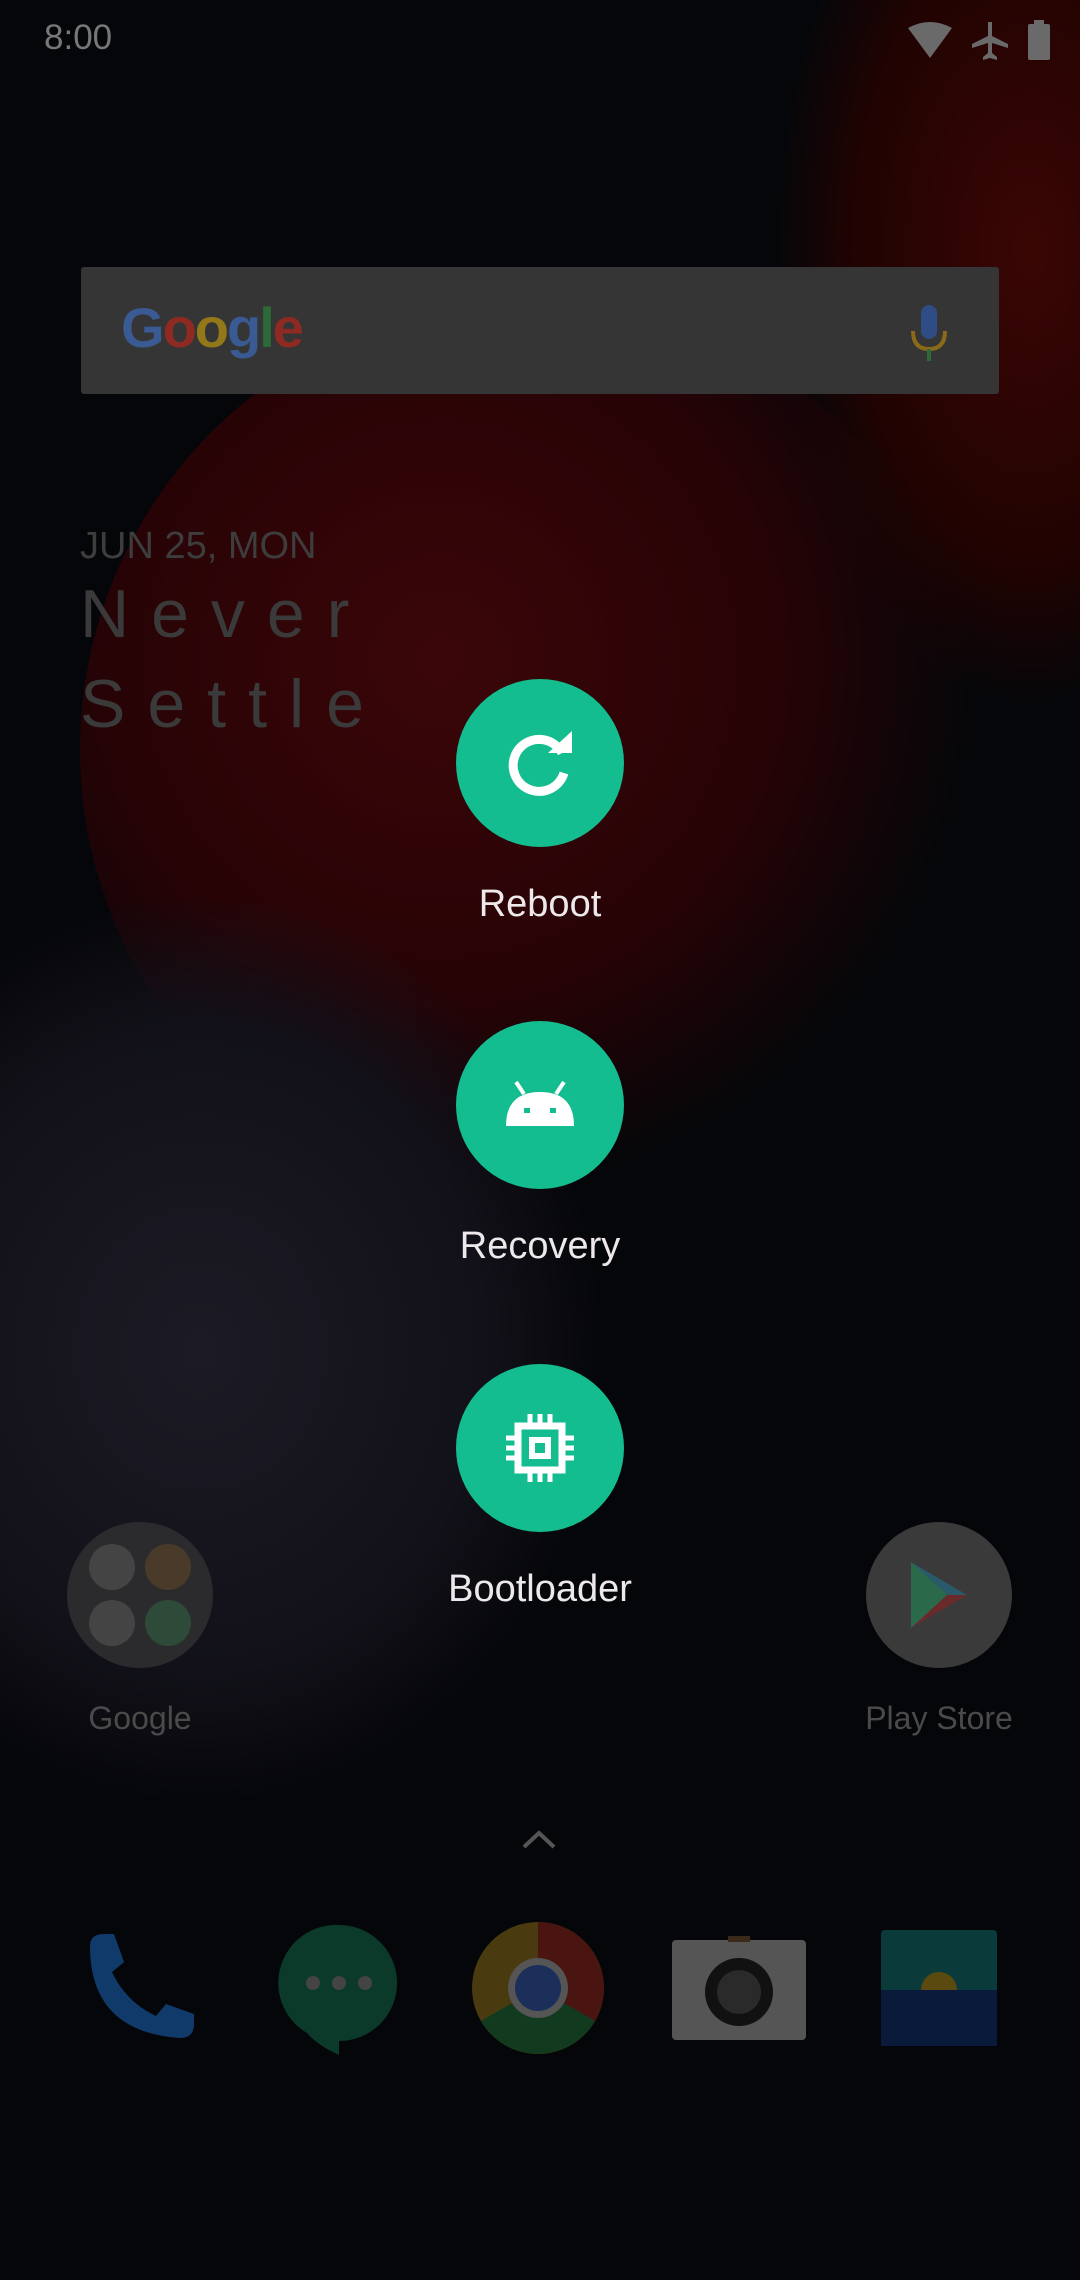 The image size is (1080, 2280). What do you see at coordinates (140, 1595) in the screenshot?
I see `google-folder-icon` at bounding box center [140, 1595].